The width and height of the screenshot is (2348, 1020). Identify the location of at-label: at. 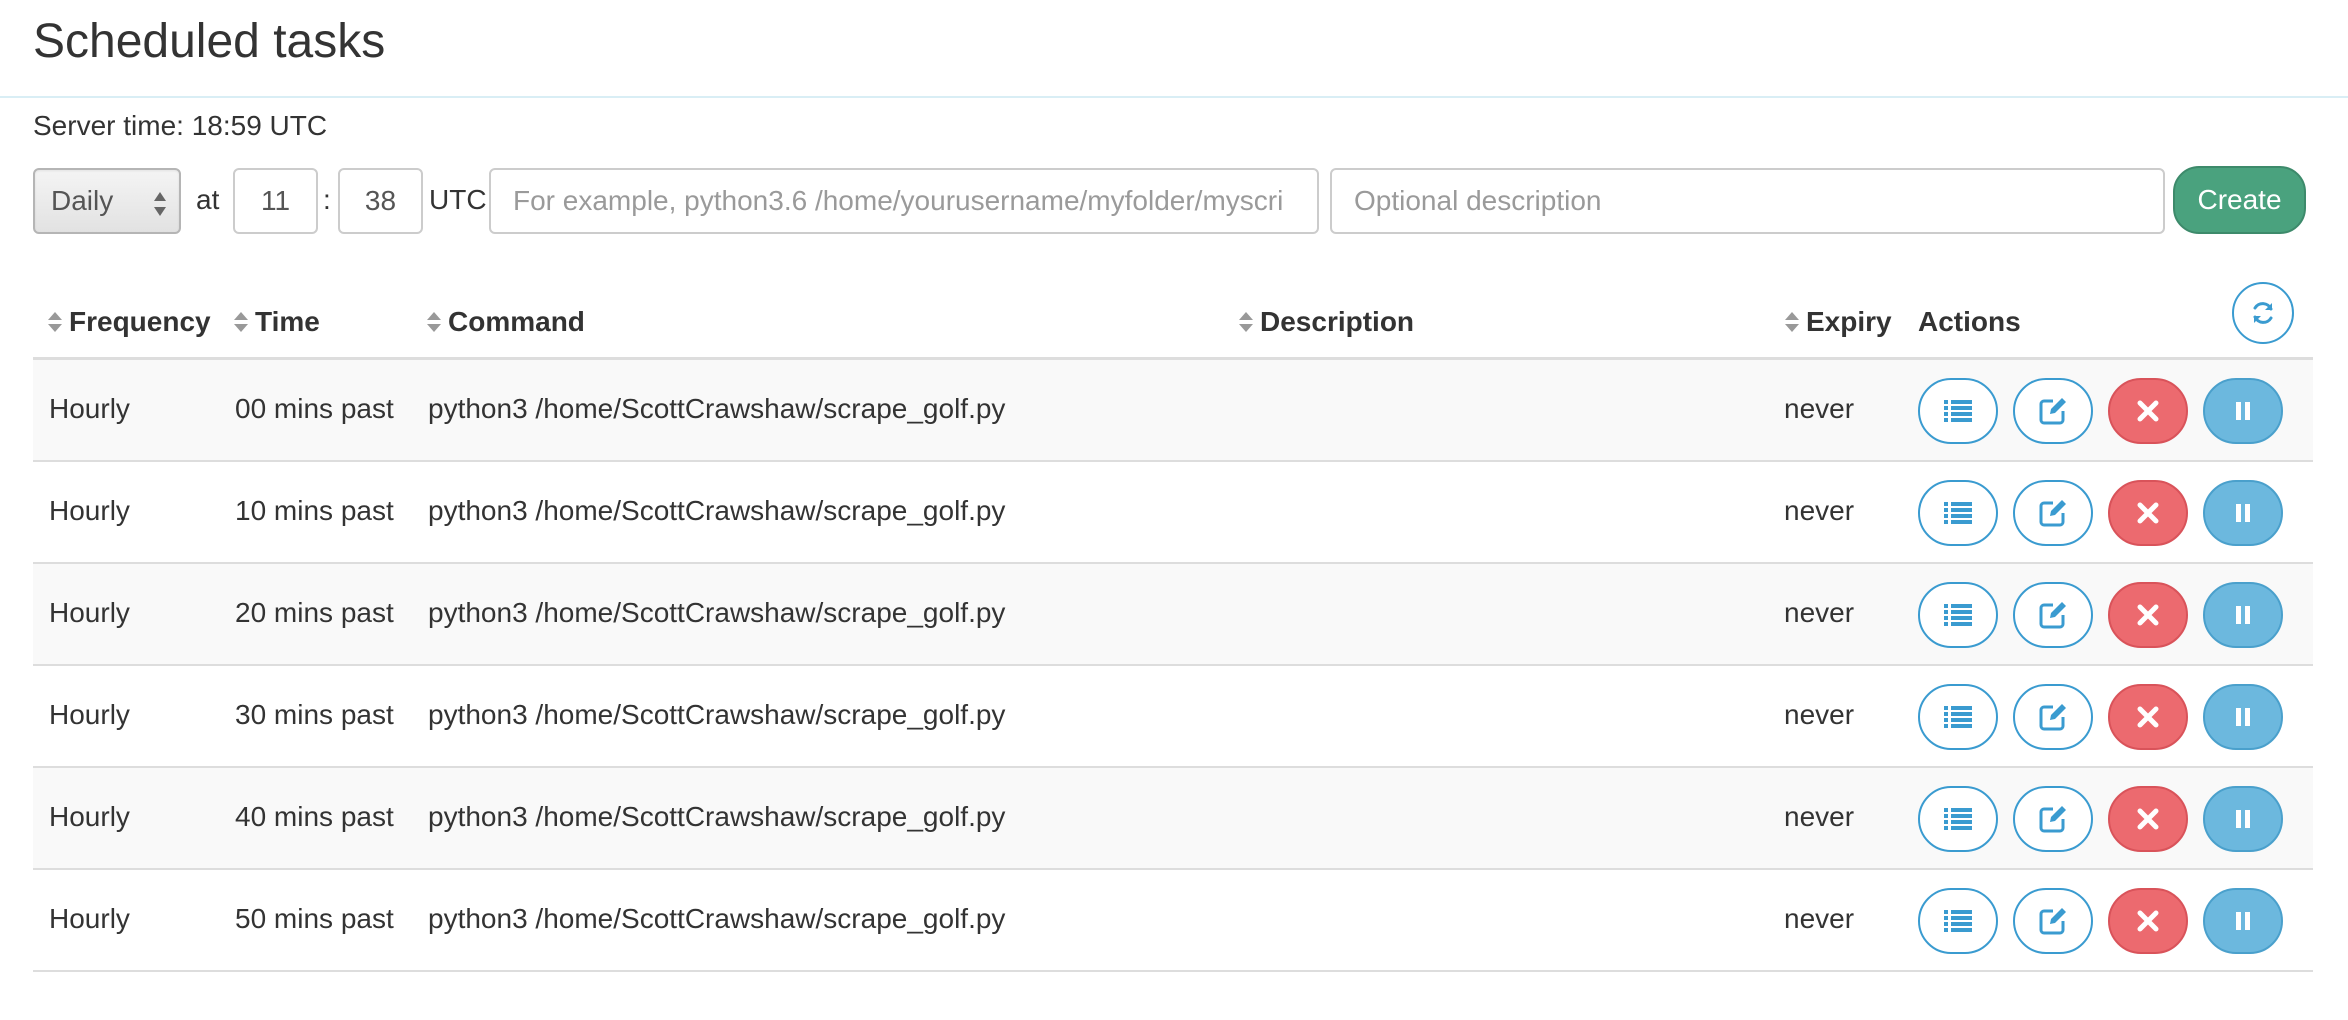
(208, 199).